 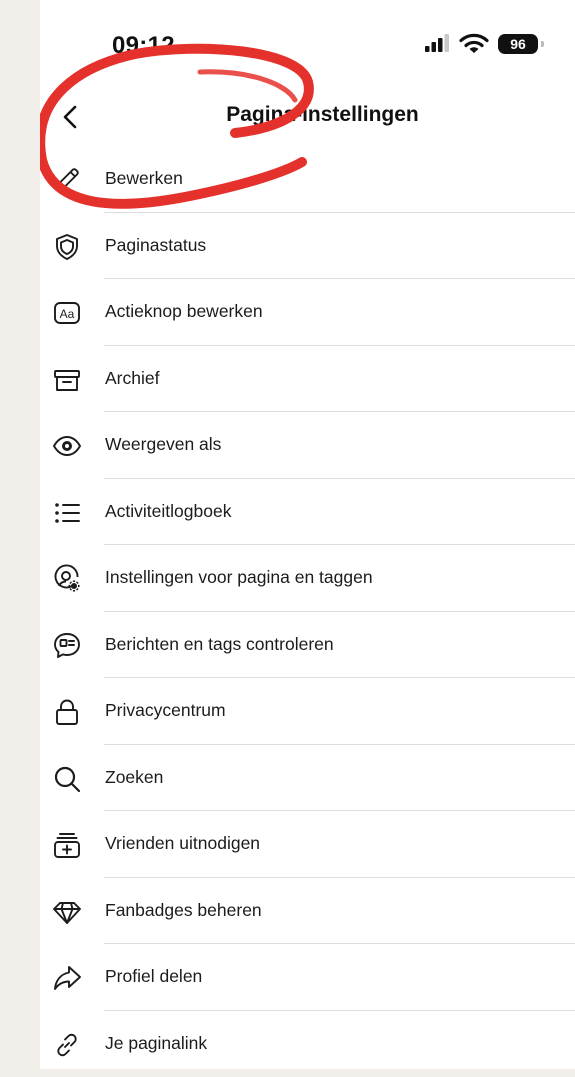 I want to click on menu-item-vrienden-uitnodigen: Vrienden uitnodigen, so click(x=307, y=844).